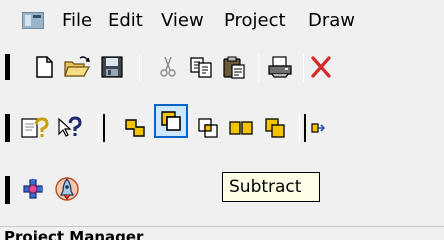 This screenshot has height=240, width=444. I want to click on application-icon, so click(33, 20).